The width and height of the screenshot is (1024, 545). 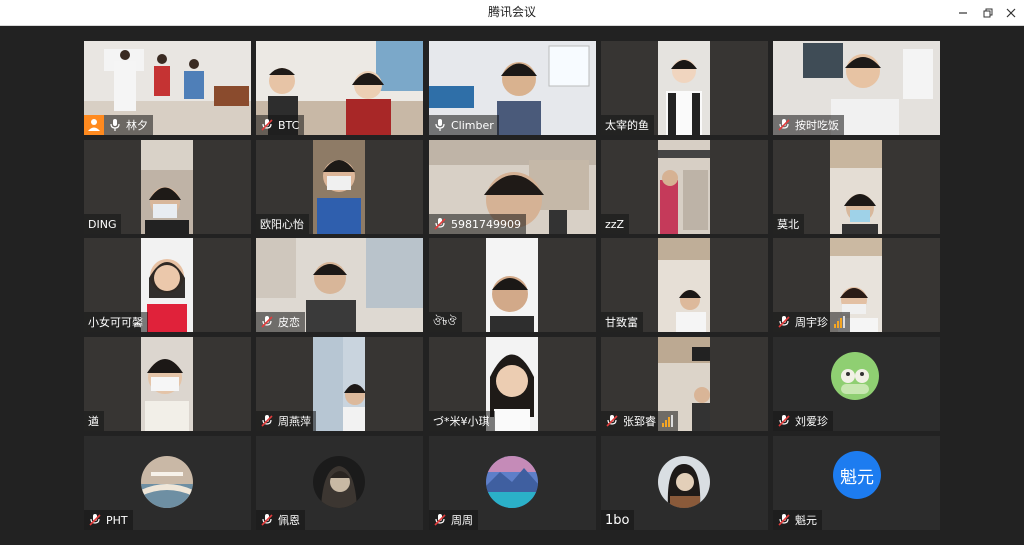 I want to click on participant-name: 小女可可馨, so click(x=115, y=322).